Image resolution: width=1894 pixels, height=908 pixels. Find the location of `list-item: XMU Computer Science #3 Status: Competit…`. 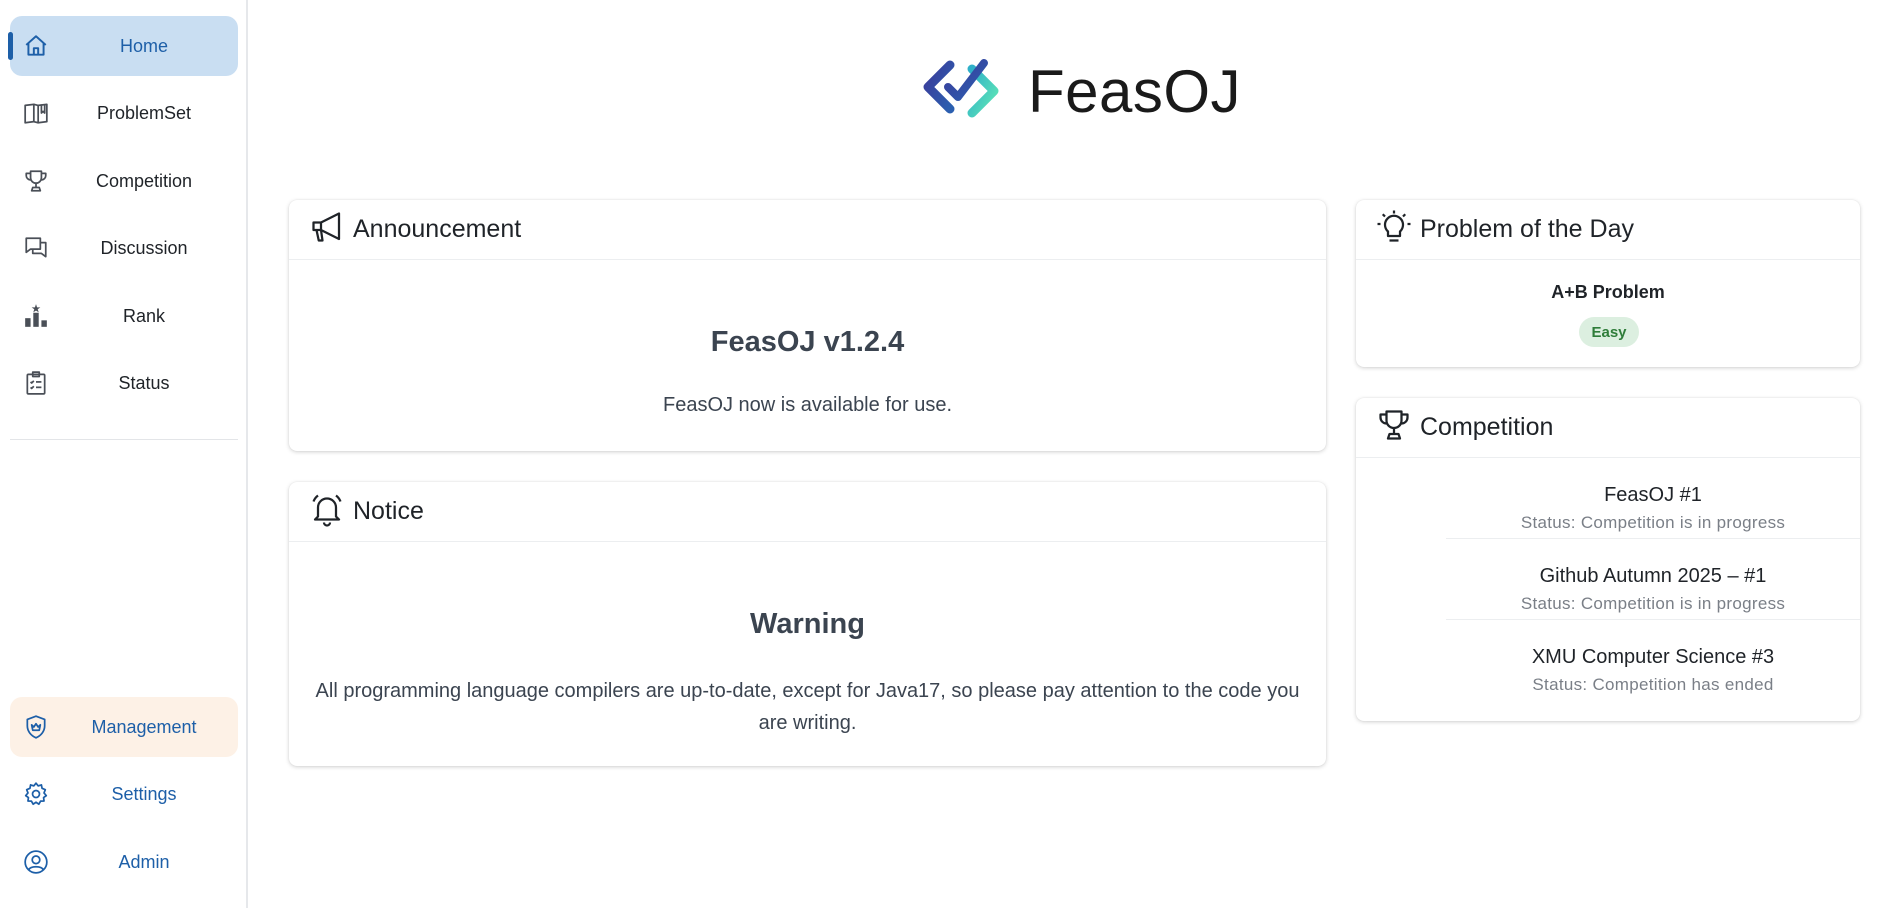

list-item: XMU Computer Science #3 Status: Competit… is located at coordinates (1653, 660).